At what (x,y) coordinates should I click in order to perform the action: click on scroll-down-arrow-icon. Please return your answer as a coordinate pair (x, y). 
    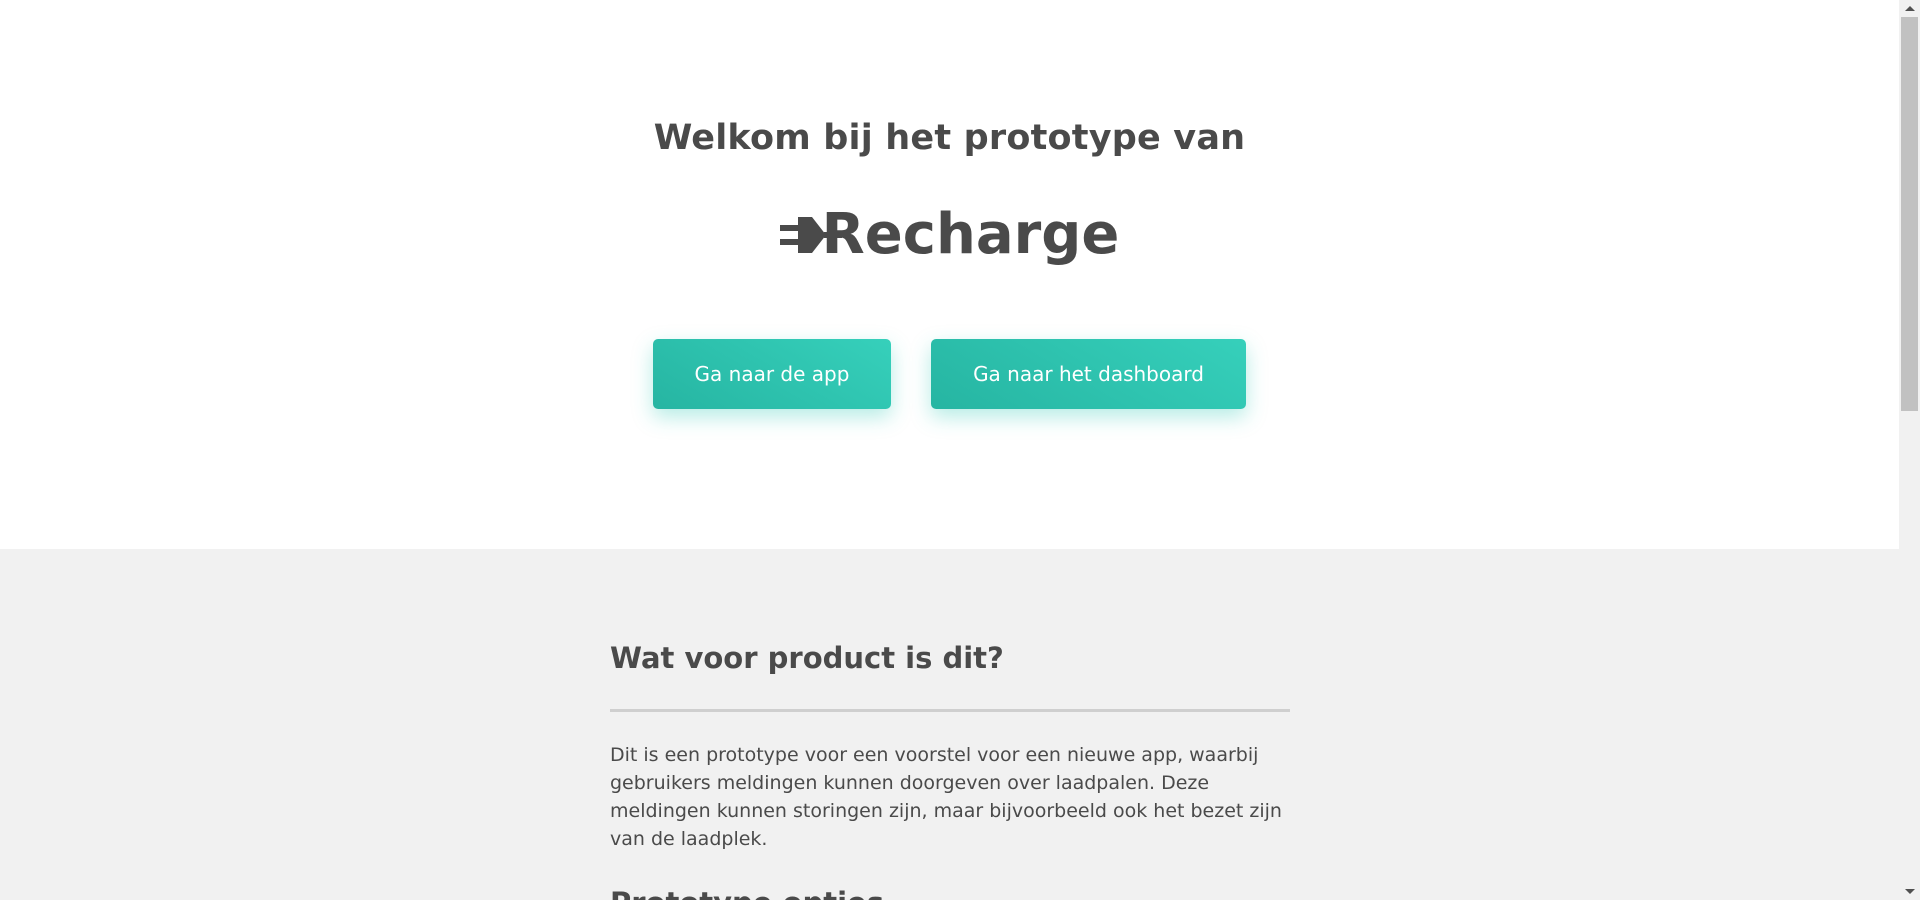
    Looking at the image, I should click on (1909, 891).